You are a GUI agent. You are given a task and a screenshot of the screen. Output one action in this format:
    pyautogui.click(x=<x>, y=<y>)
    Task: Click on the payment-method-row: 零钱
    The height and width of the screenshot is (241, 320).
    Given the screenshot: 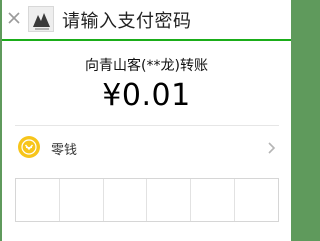 What is the action you would take?
    pyautogui.click(x=147, y=148)
    